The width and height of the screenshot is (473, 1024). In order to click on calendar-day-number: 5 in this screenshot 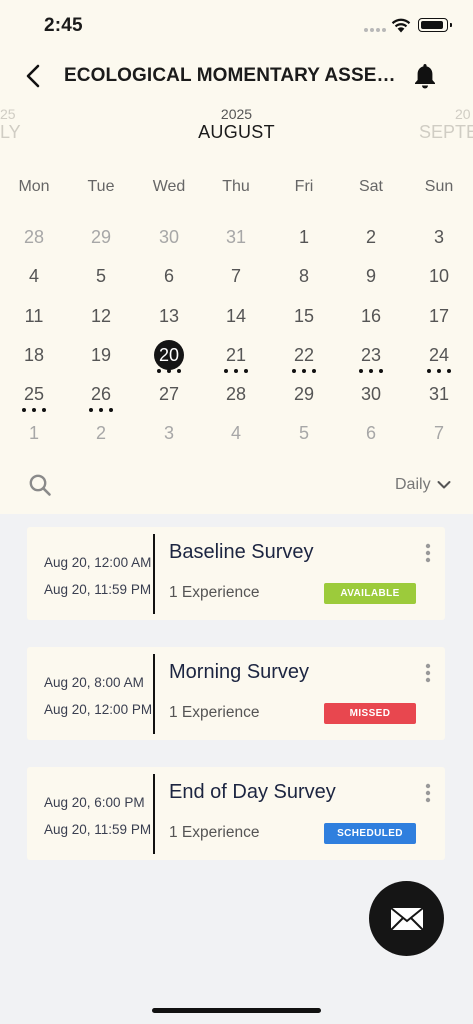, I will do `click(303, 433)`.